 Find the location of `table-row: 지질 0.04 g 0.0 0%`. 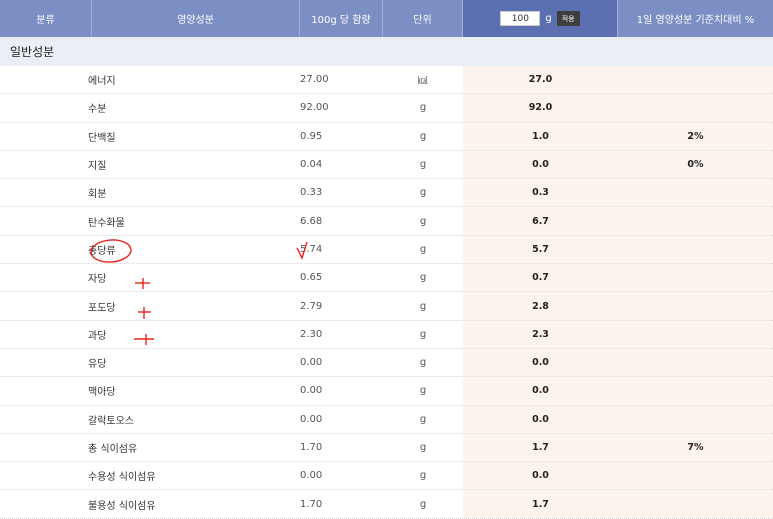

table-row: 지질 0.04 g 0.0 0% is located at coordinates (386, 165).